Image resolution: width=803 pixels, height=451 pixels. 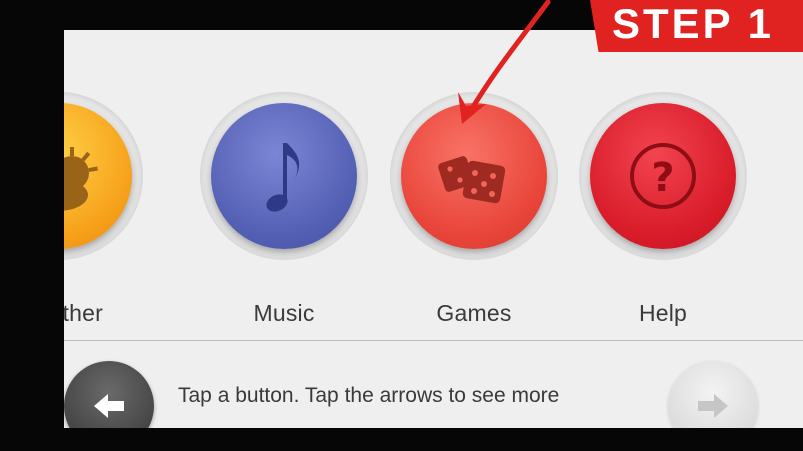 I want to click on games-button, so click(x=474, y=176).